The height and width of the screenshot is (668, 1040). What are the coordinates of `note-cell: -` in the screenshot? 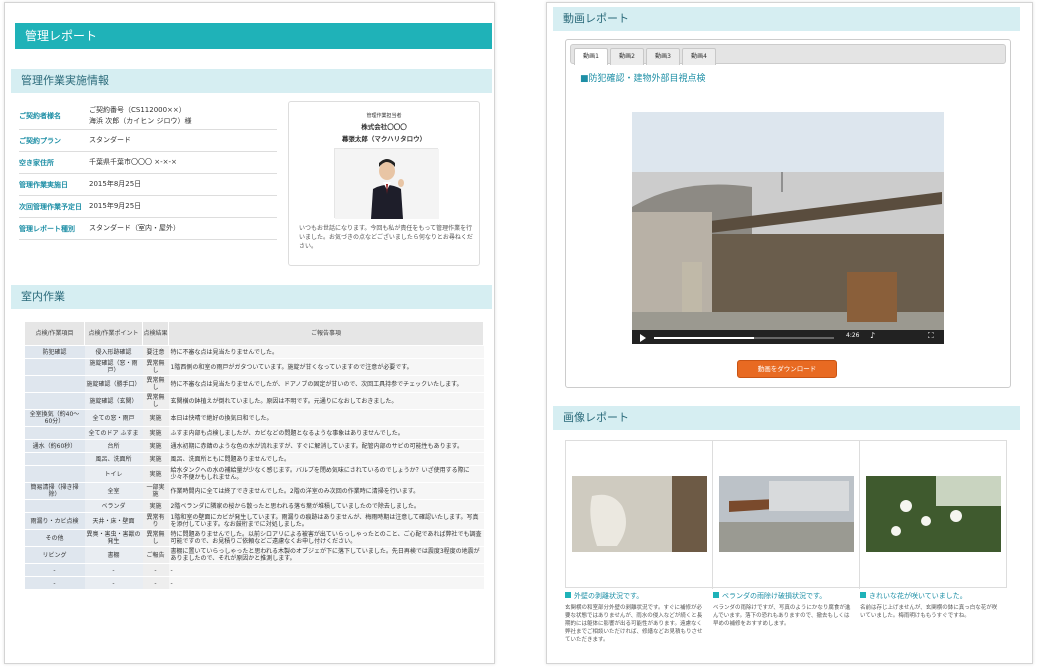 It's located at (326, 570).